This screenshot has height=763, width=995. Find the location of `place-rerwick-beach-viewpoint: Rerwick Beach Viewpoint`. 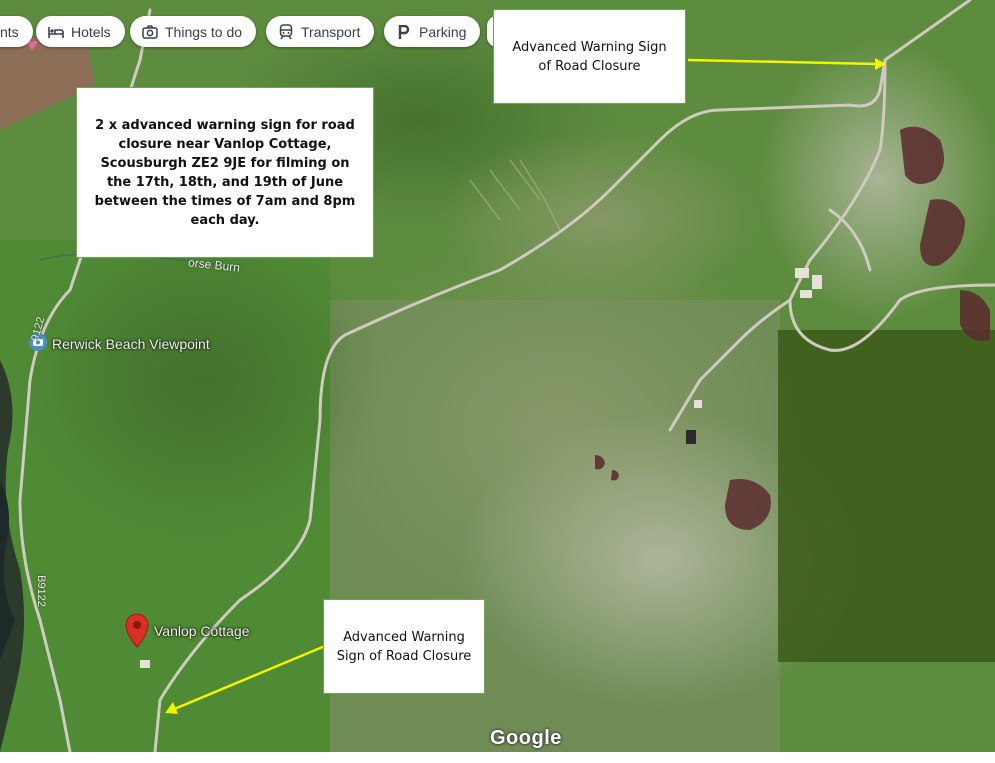

place-rerwick-beach-viewpoint: Rerwick Beach Viewpoint is located at coordinates (131, 344).